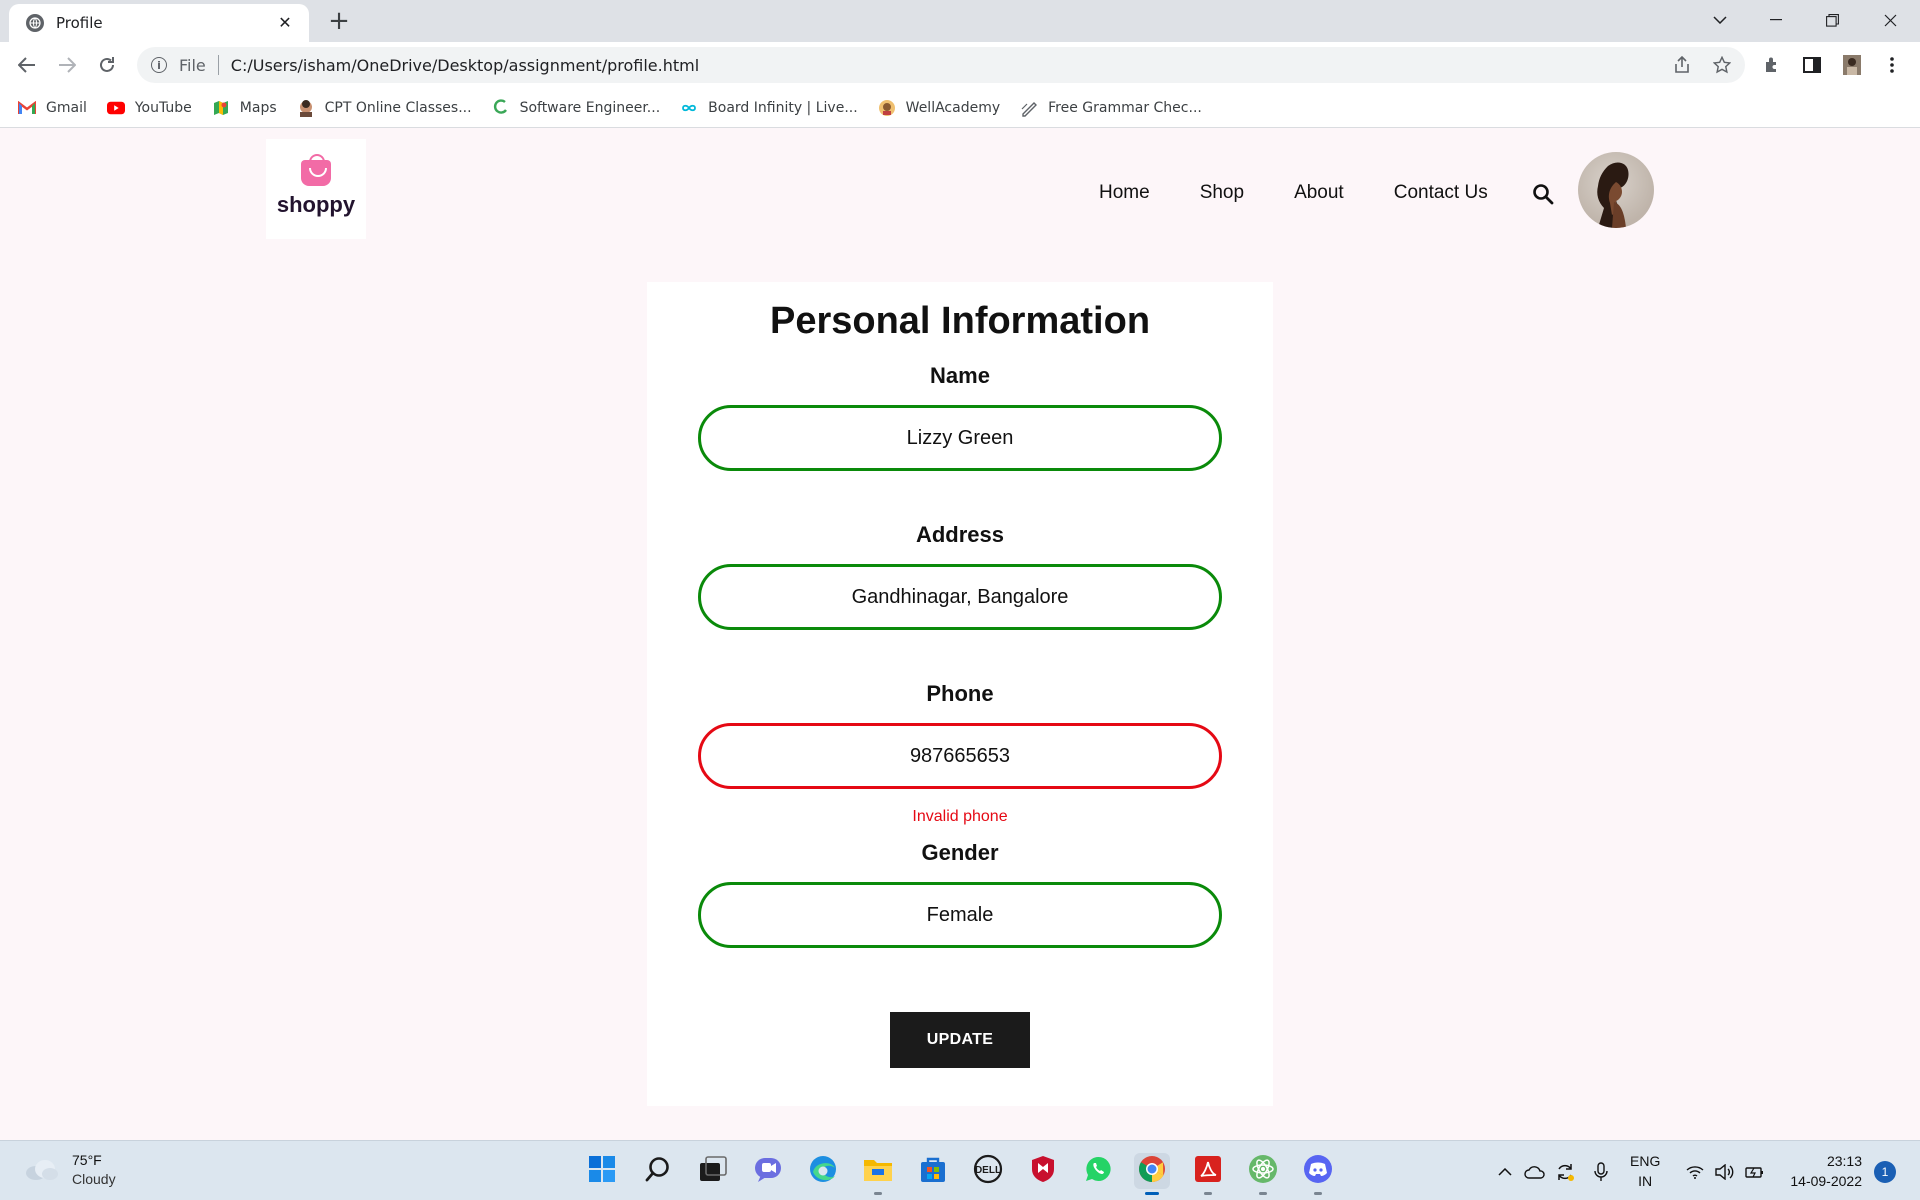 Image resolution: width=1920 pixels, height=1200 pixels. What do you see at coordinates (70, 1170) in the screenshot?
I see `weather-widget: 75°F Cloudy` at bounding box center [70, 1170].